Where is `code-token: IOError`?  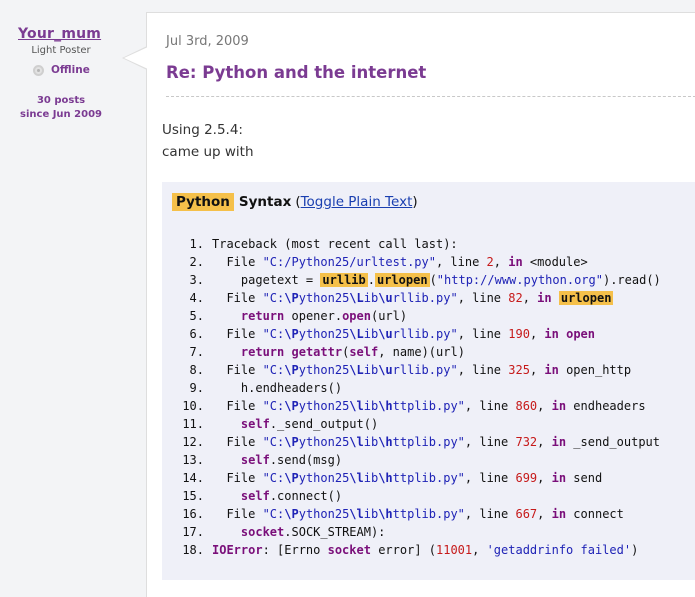 code-token: IOError is located at coordinates (237, 550).